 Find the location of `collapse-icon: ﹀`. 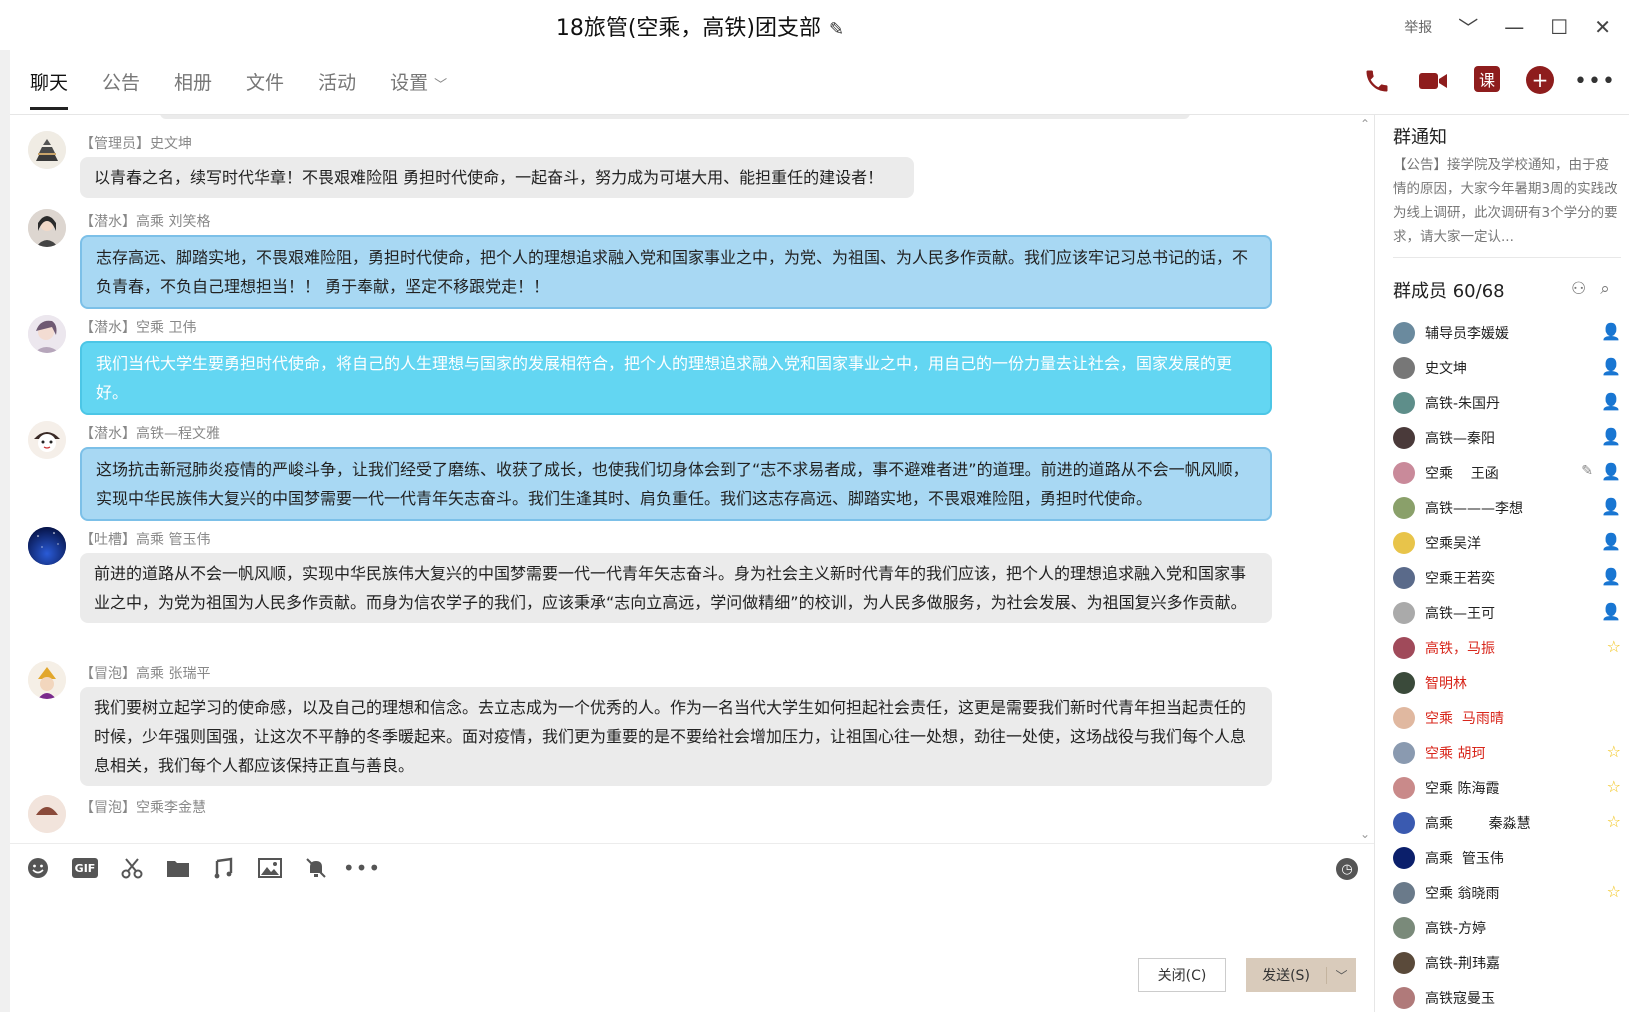

collapse-icon: ﹀ is located at coordinates (1468, 26).